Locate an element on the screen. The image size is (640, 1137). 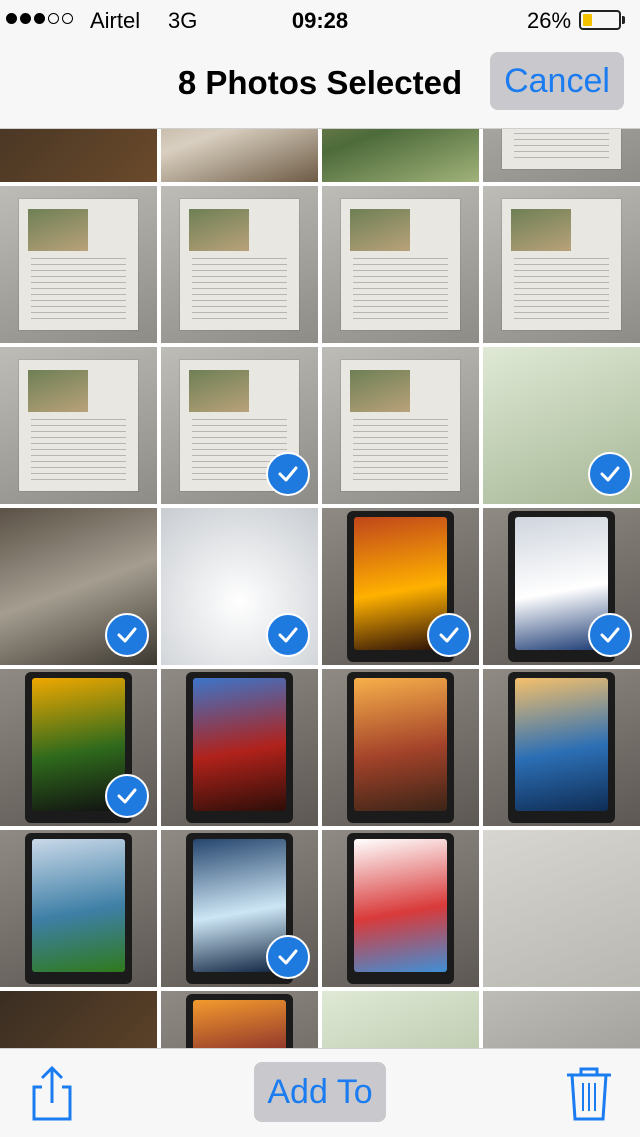
trash-icon is located at coordinates (589, 1094).